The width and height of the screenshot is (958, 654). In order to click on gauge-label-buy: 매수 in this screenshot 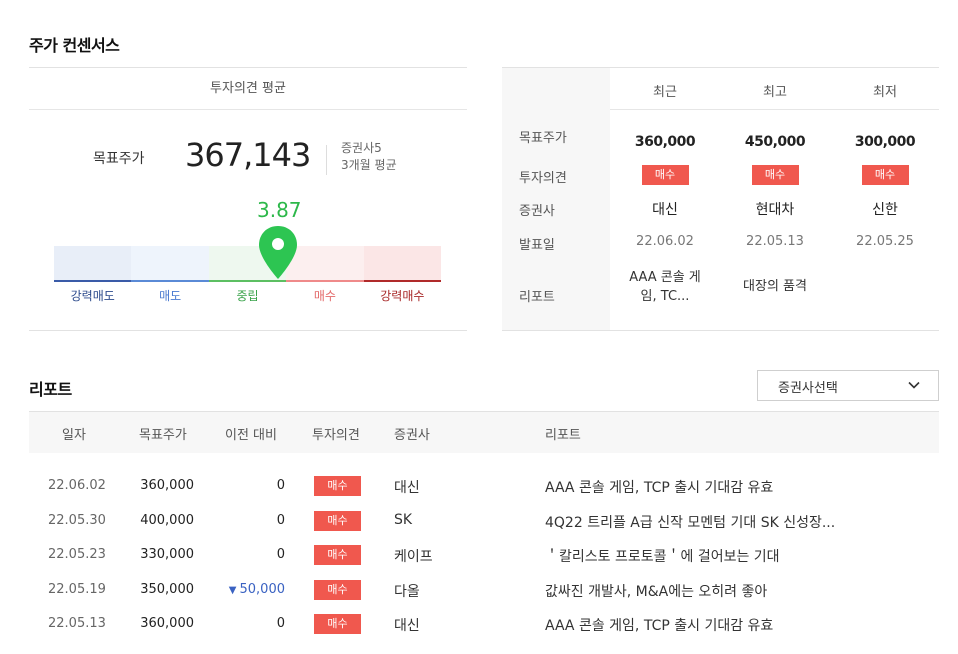, I will do `click(324, 296)`.